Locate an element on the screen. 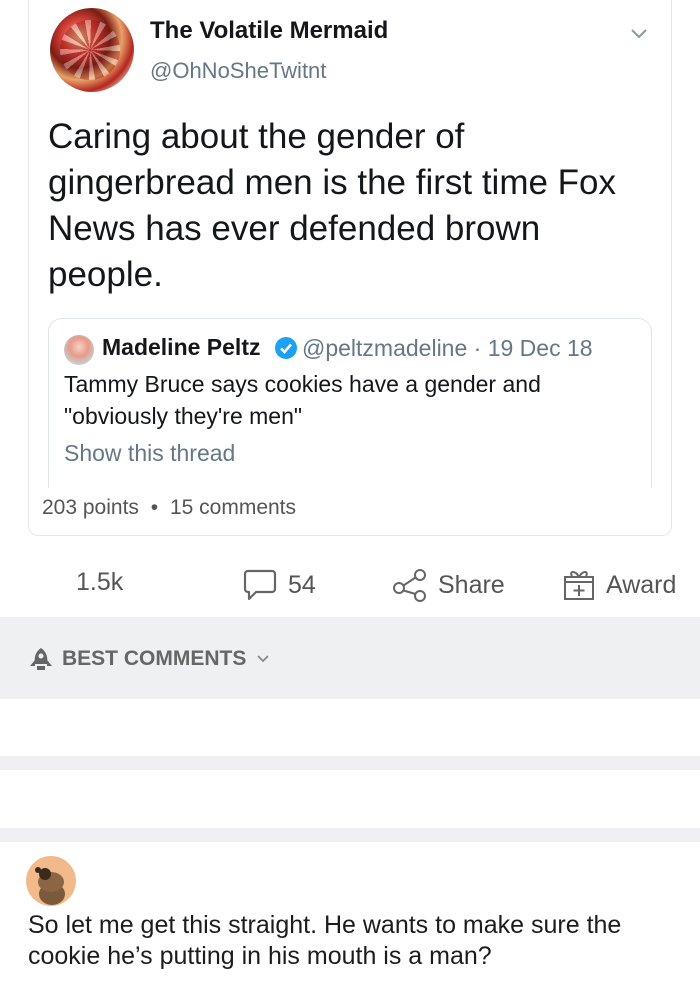  rocket-icon is located at coordinates (41, 659).